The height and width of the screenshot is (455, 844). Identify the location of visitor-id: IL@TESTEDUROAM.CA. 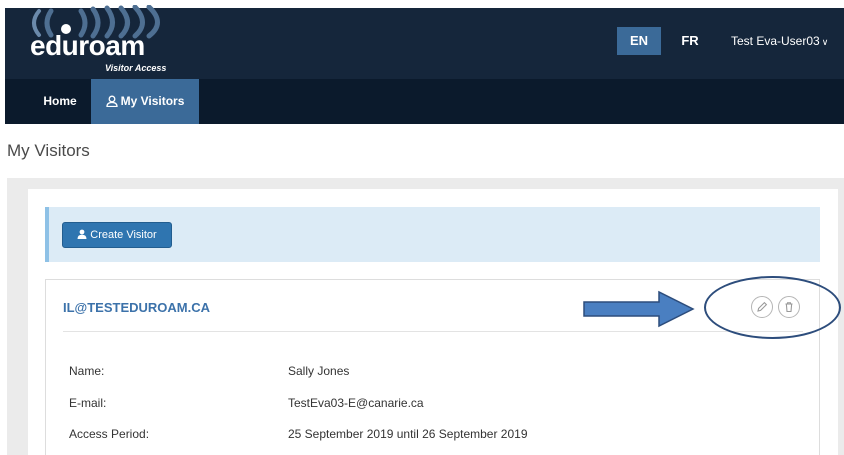
(136, 307).